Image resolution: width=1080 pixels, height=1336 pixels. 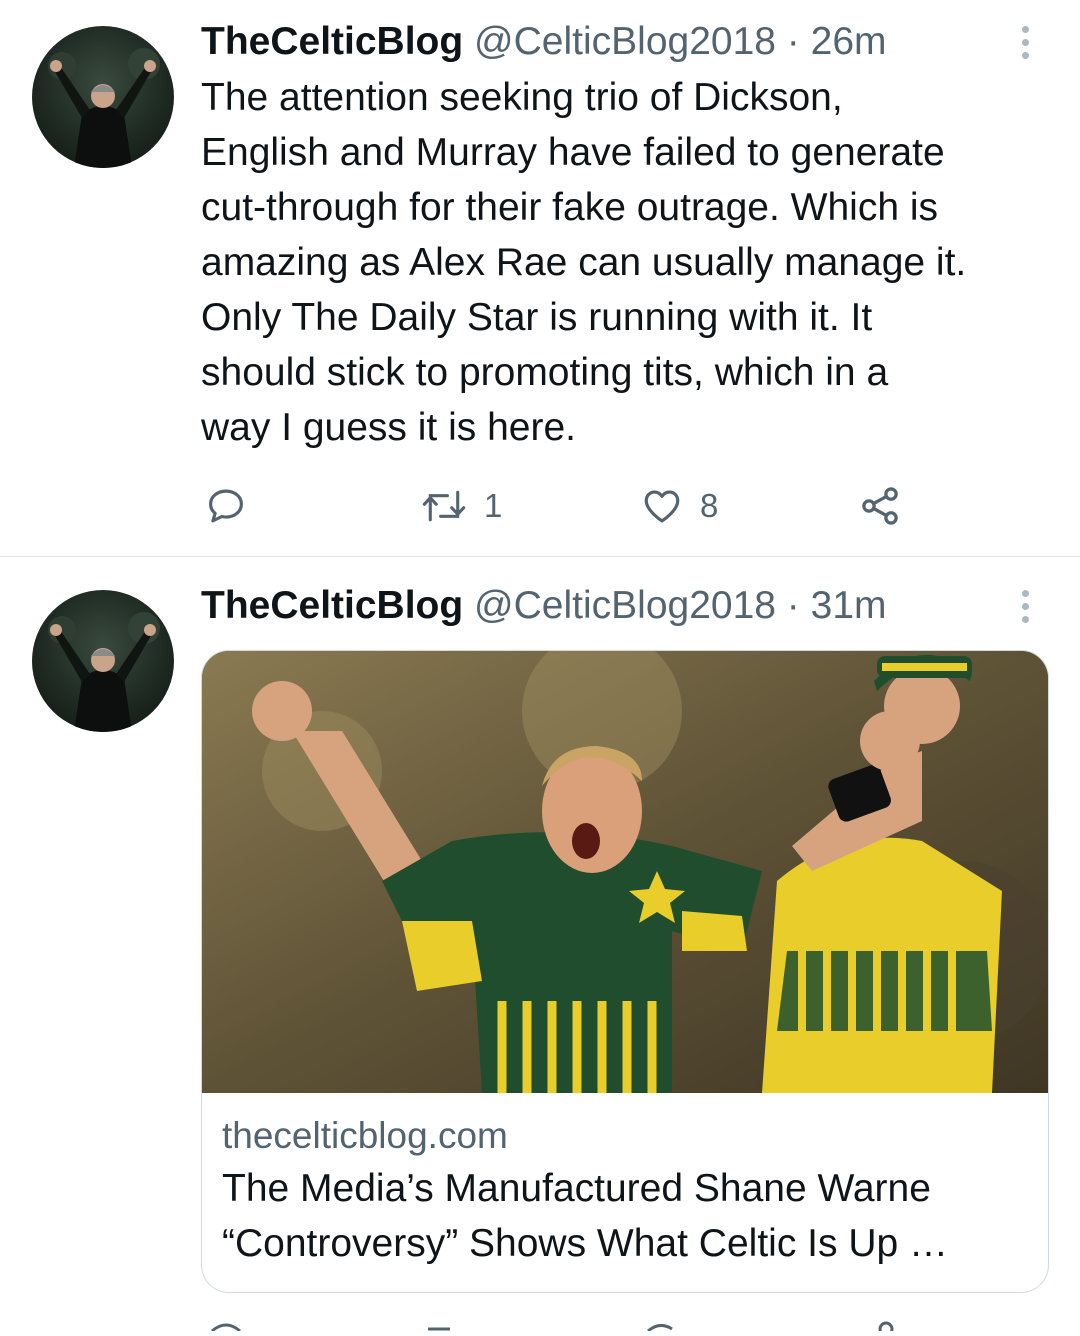 I want to click on like-button: 8, so click(x=679, y=506).